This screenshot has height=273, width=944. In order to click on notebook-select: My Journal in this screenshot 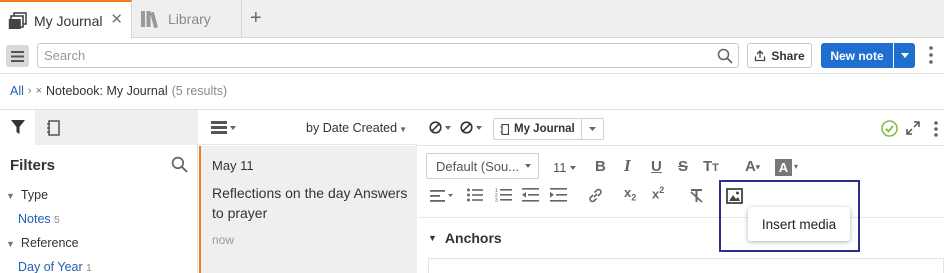, I will do `click(548, 129)`.